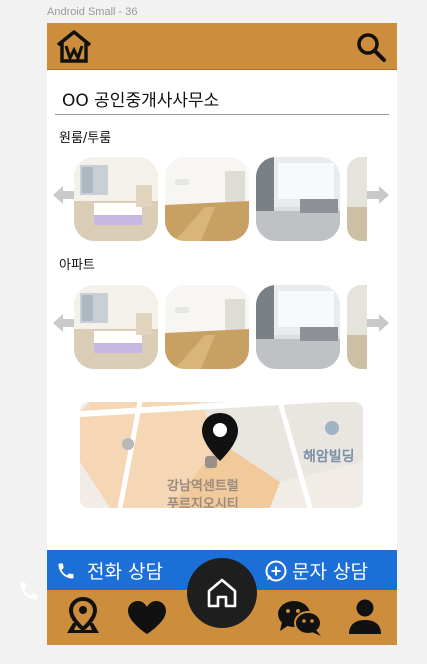 The image size is (427, 664). What do you see at coordinates (222, 114) in the screenshot?
I see `divider` at bounding box center [222, 114].